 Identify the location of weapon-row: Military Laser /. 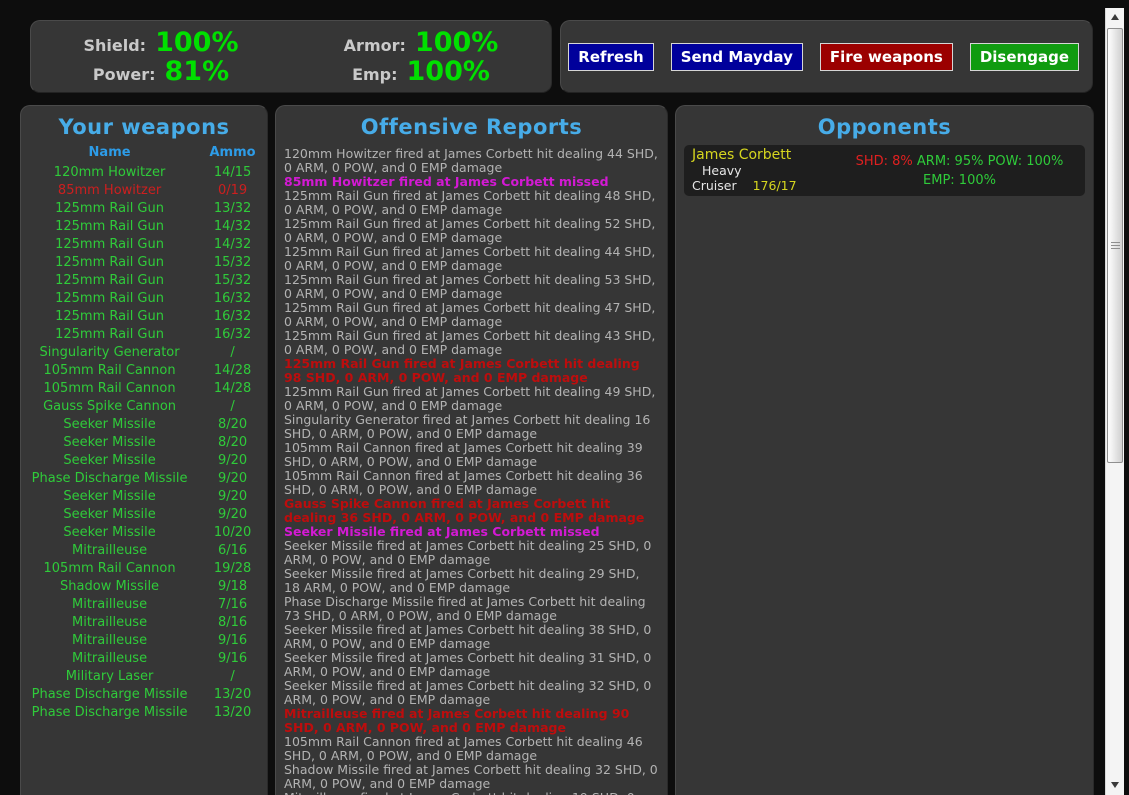
(144, 676).